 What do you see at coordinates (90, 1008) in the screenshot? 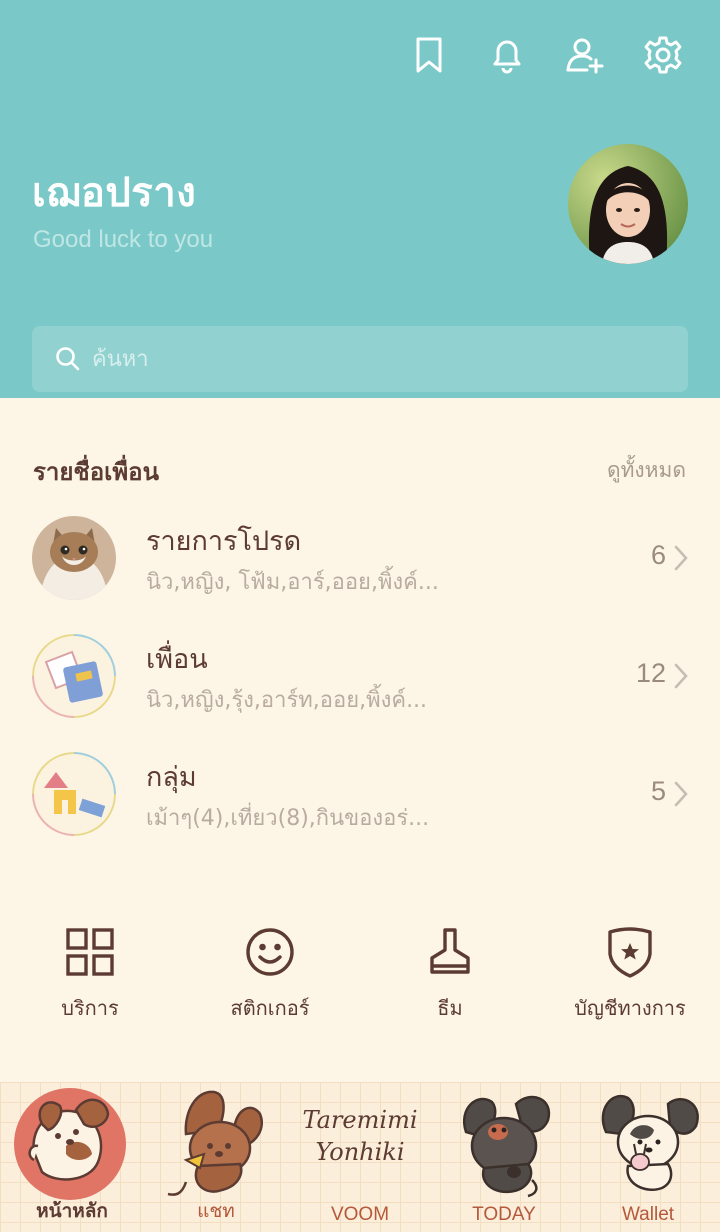
I see `shortcut-label: บริการ` at bounding box center [90, 1008].